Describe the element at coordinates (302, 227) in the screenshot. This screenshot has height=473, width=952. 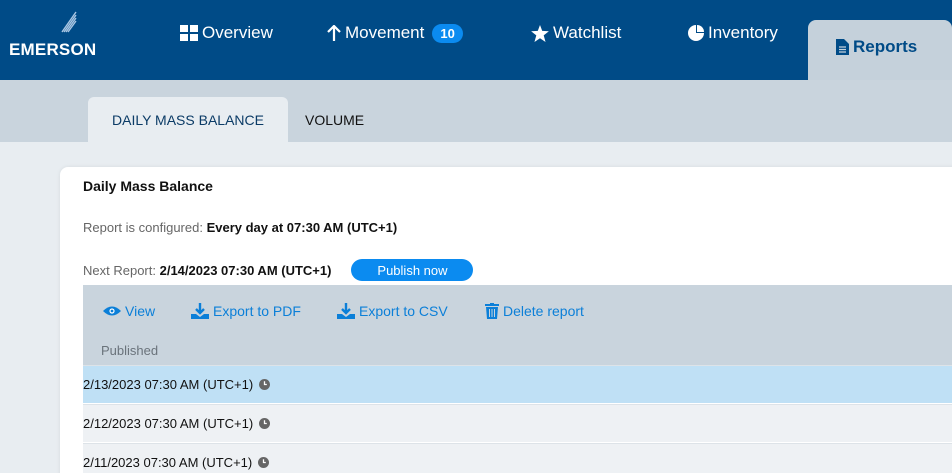
I see `configured-value: Every day at 07:30 AM (UTC+1)` at that location.